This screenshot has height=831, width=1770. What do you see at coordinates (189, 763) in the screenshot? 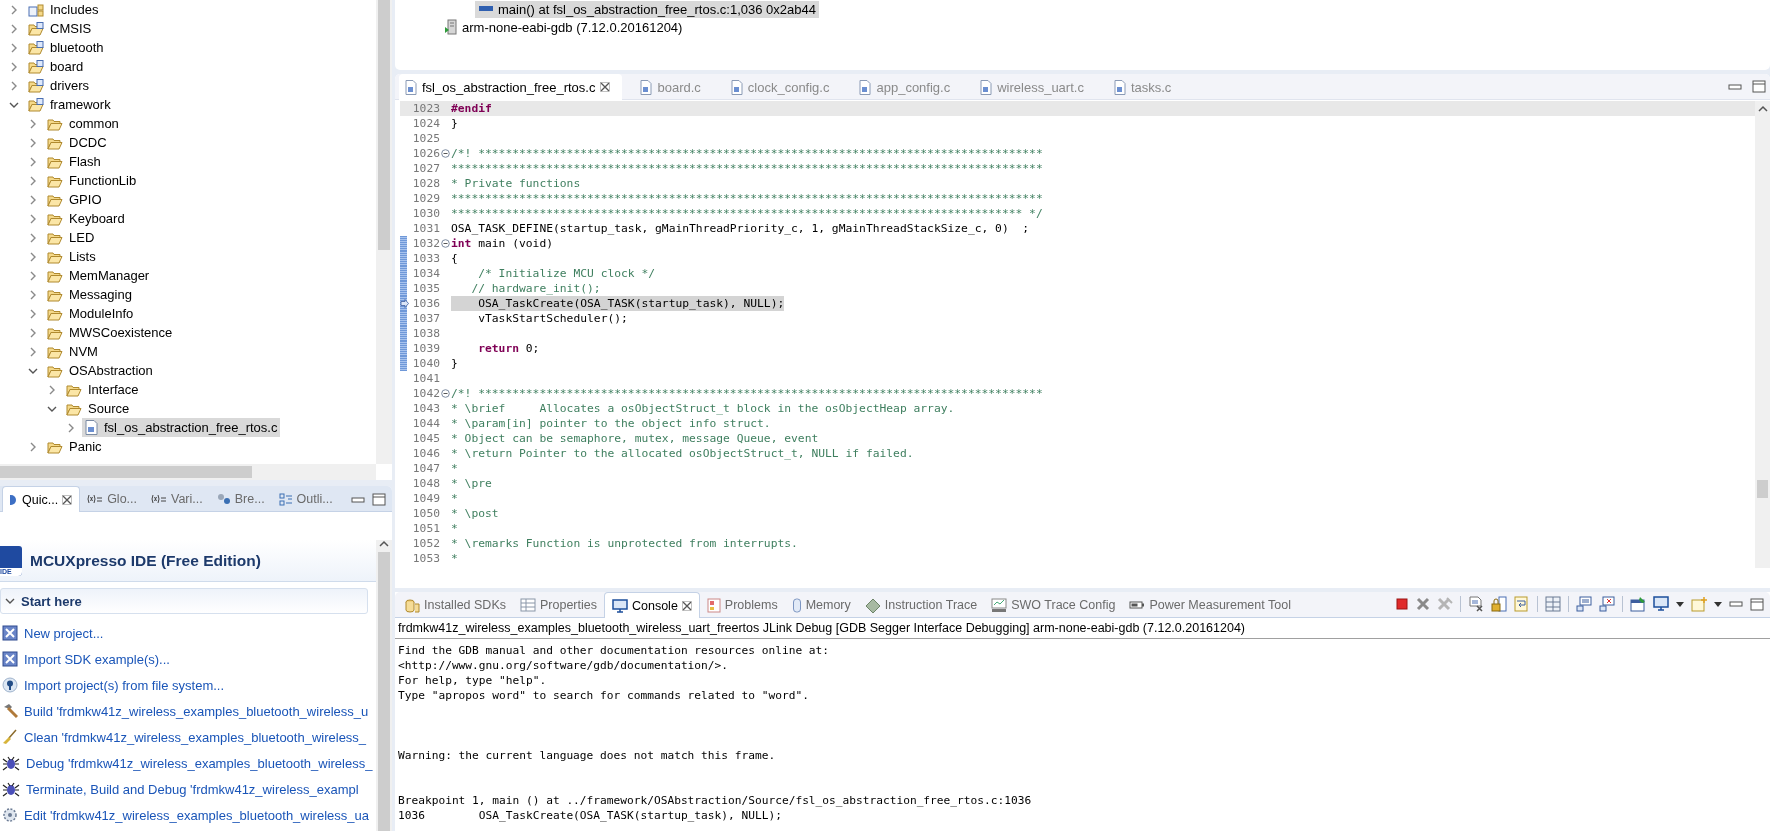
I see `action-link: Debug 'frdmkw41z_wireless_examples_bluetooth_wireless_` at bounding box center [189, 763].